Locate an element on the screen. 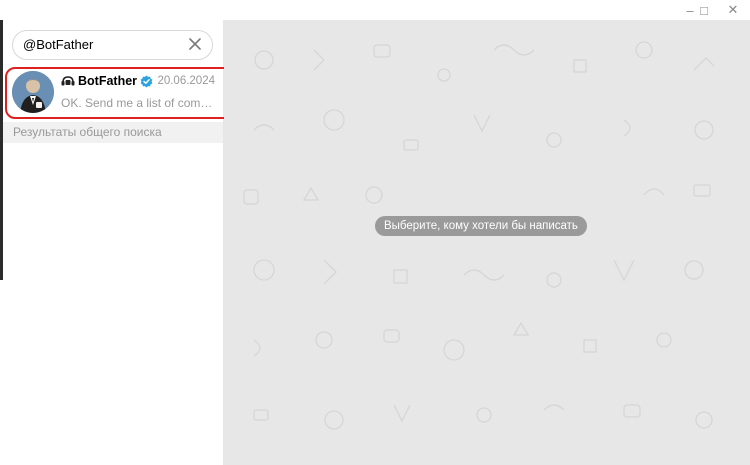  clear-search-icon is located at coordinates (195, 44).